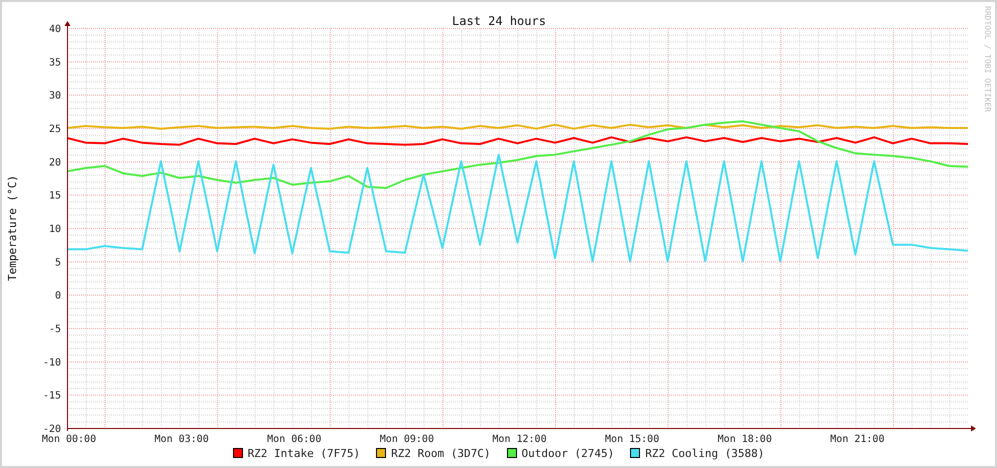 Image resolution: width=997 pixels, height=468 pixels. I want to click on y-tick-label: 5, so click(57, 262).